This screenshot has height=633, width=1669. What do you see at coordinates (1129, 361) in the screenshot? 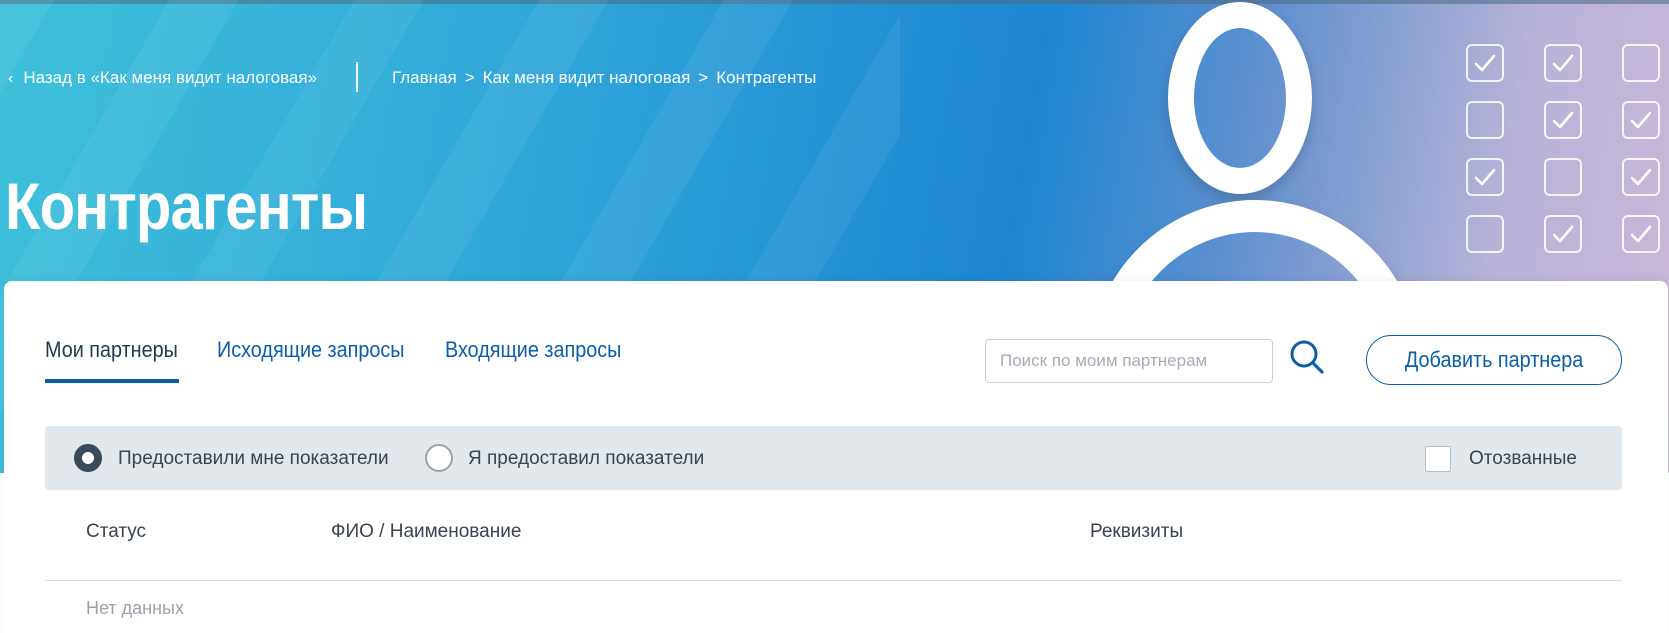
I see `search-input` at bounding box center [1129, 361].